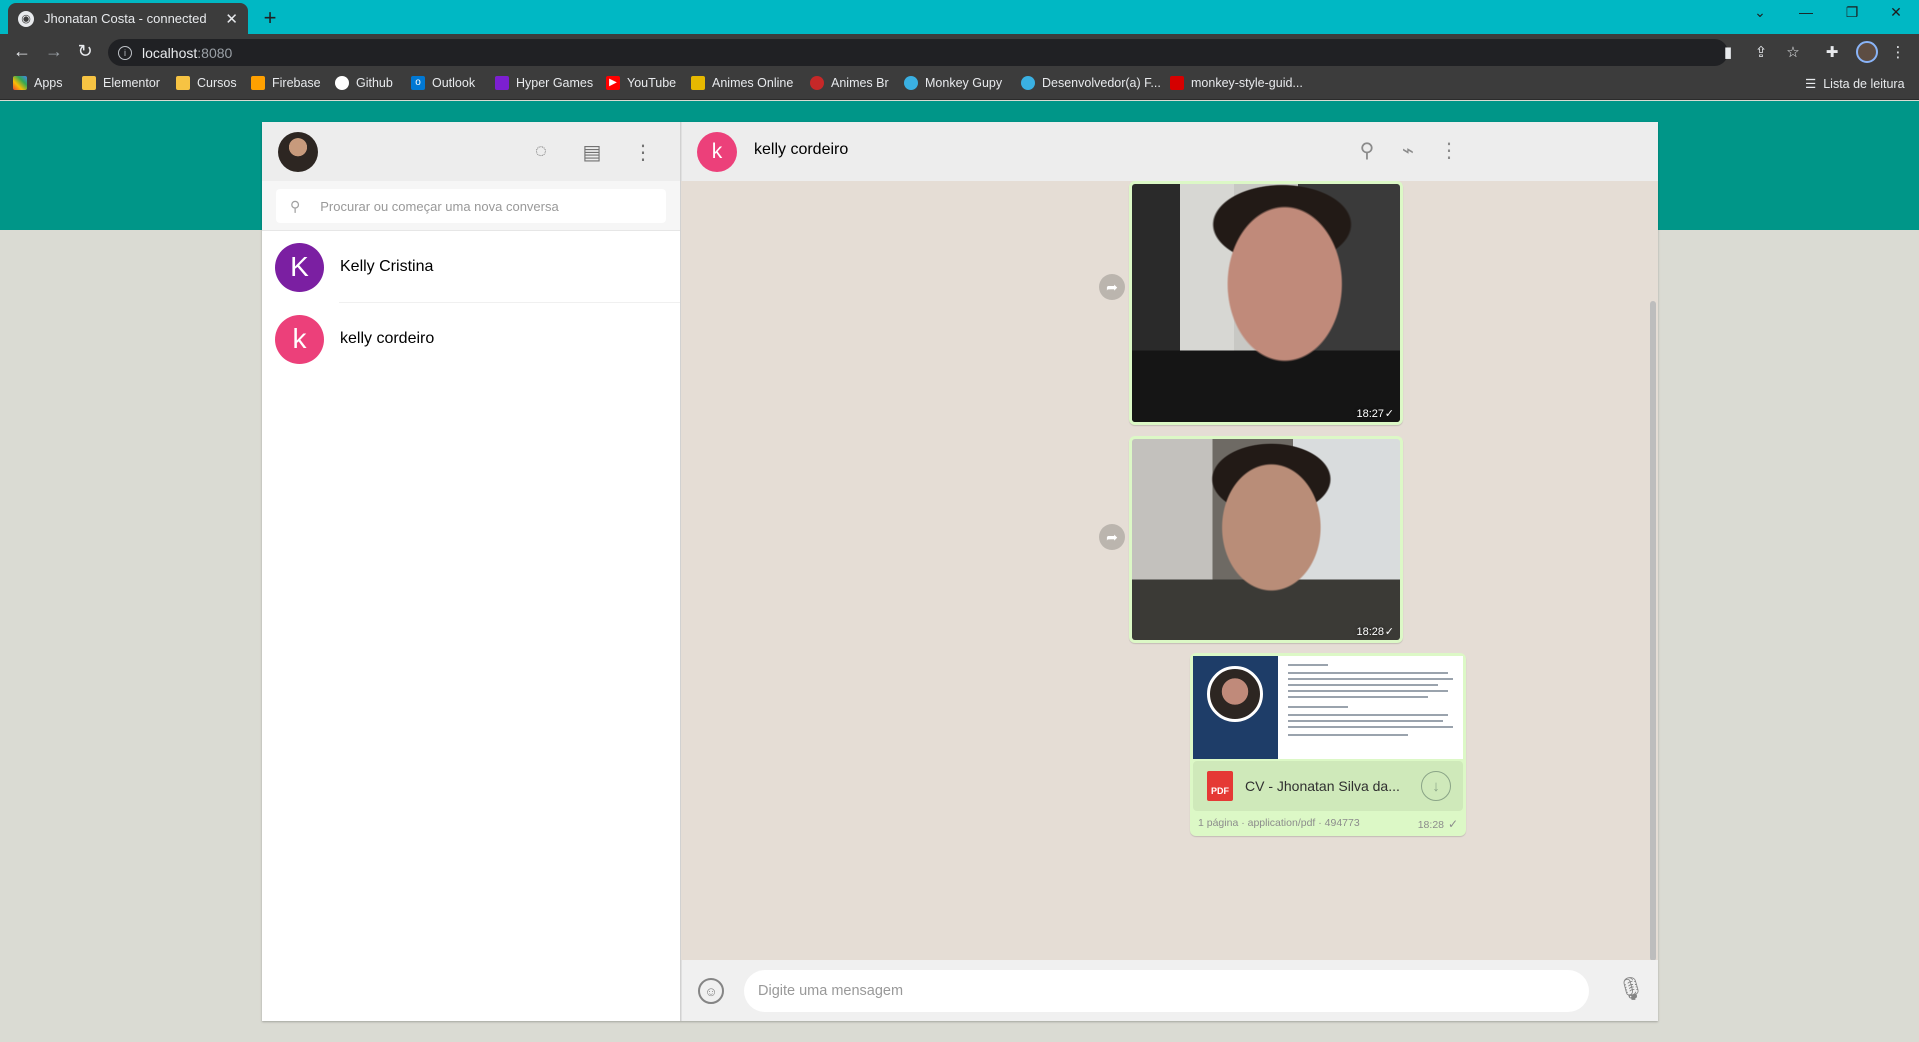 This screenshot has height=1042, width=1919. What do you see at coordinates (1728, 52) in the screenshot?
I see `camera-icon: ▮` at bounding box center [1728, 52].